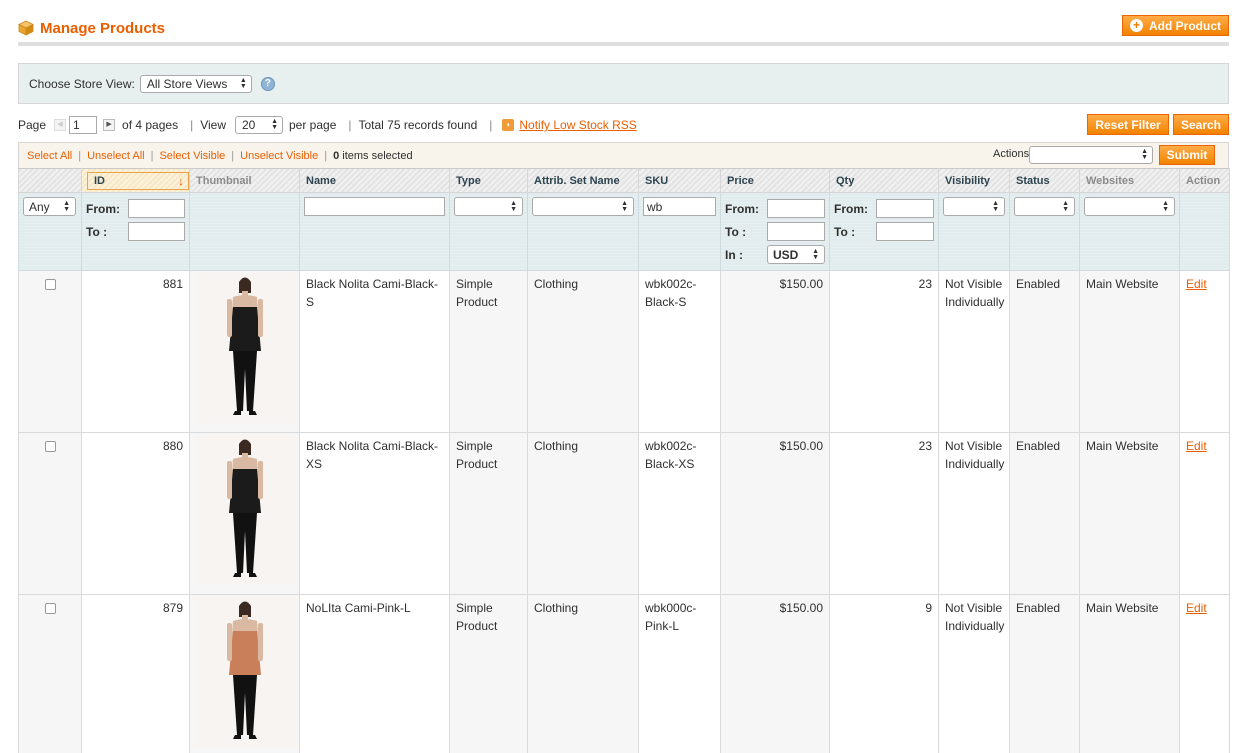  I want to click on qty-from-input, so click(905, 208).